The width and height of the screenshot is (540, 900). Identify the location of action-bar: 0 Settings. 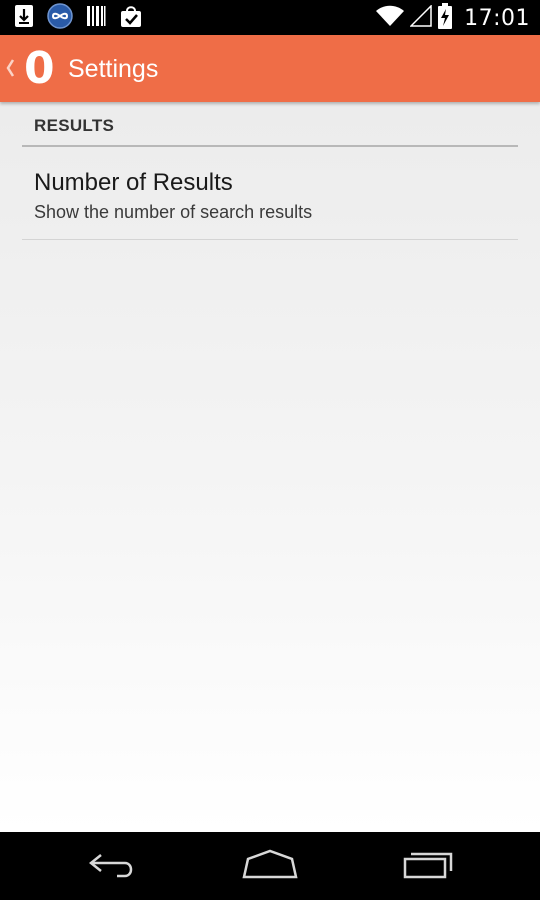
(270, 68).